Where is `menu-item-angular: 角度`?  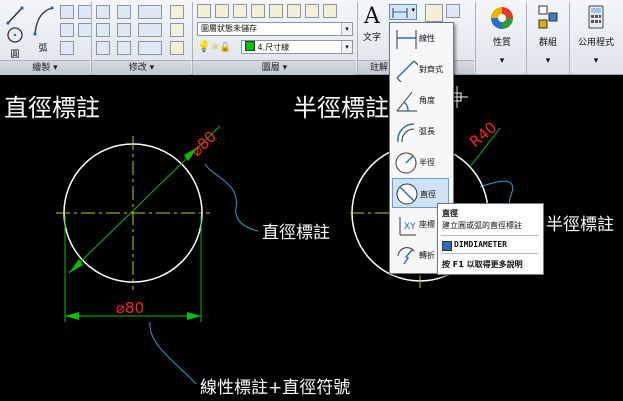
menu-item-angular: 角度 is located at coordinates (420, 100).